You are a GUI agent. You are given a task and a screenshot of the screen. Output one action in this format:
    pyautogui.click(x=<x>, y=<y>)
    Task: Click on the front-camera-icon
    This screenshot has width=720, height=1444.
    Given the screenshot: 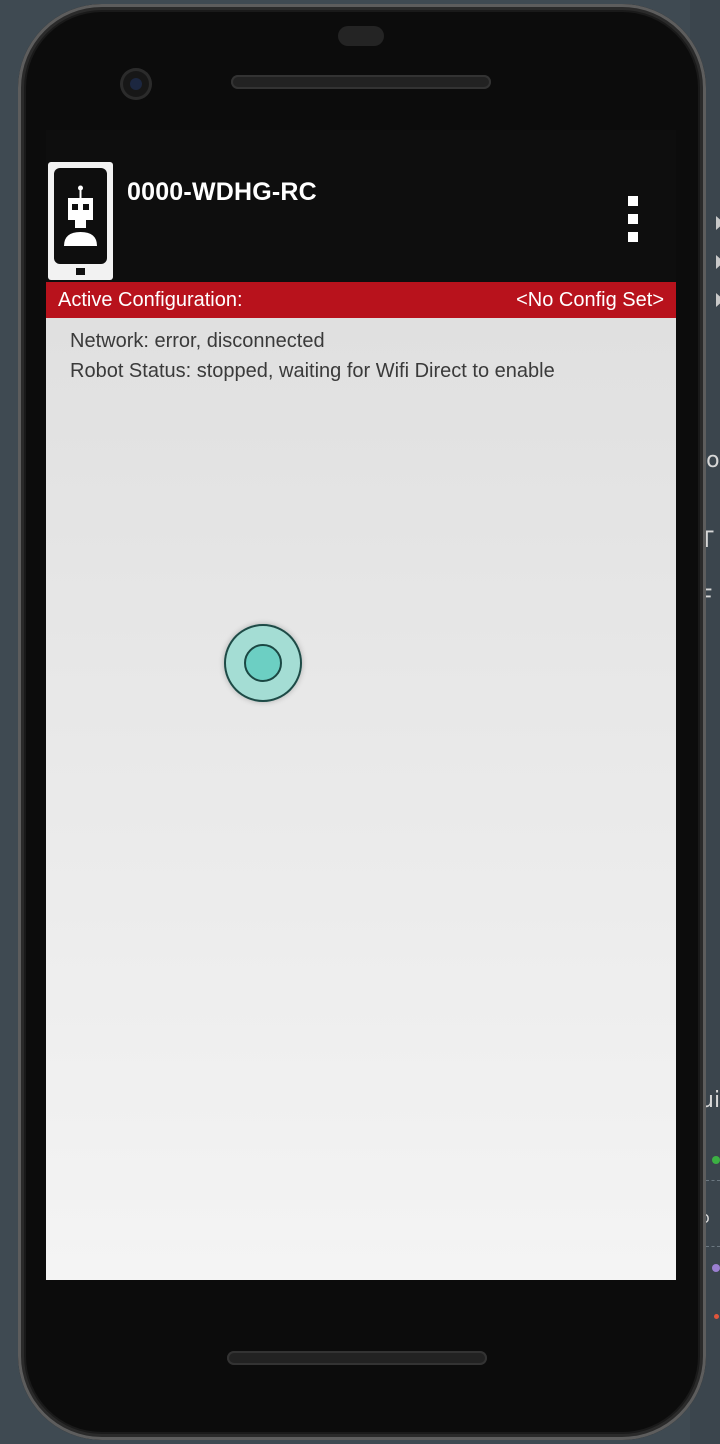 What is the action you would take?
    pyautogui.click(x=136, y=84)
    